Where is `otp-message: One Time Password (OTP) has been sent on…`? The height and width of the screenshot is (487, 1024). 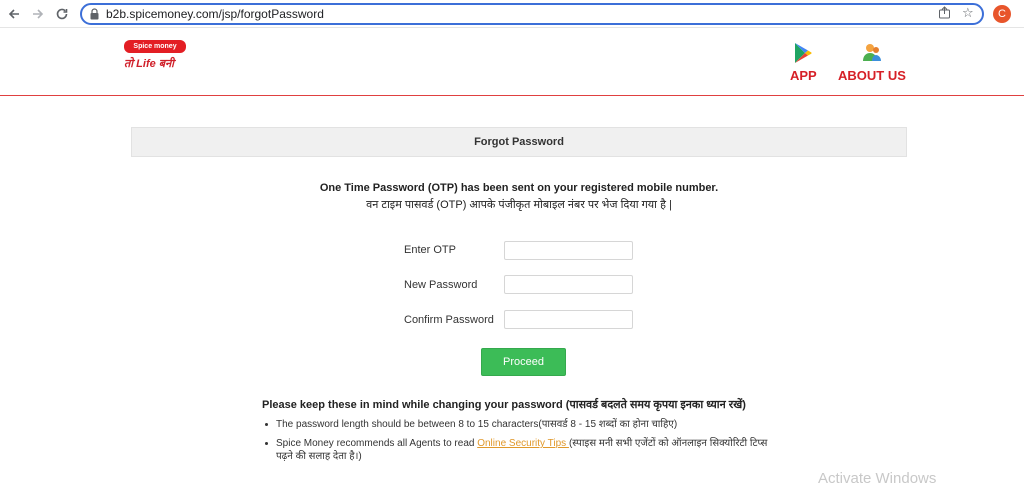 otp-message: One Time Password (OTP) has been sent on… is located at coordinates (519, 197).